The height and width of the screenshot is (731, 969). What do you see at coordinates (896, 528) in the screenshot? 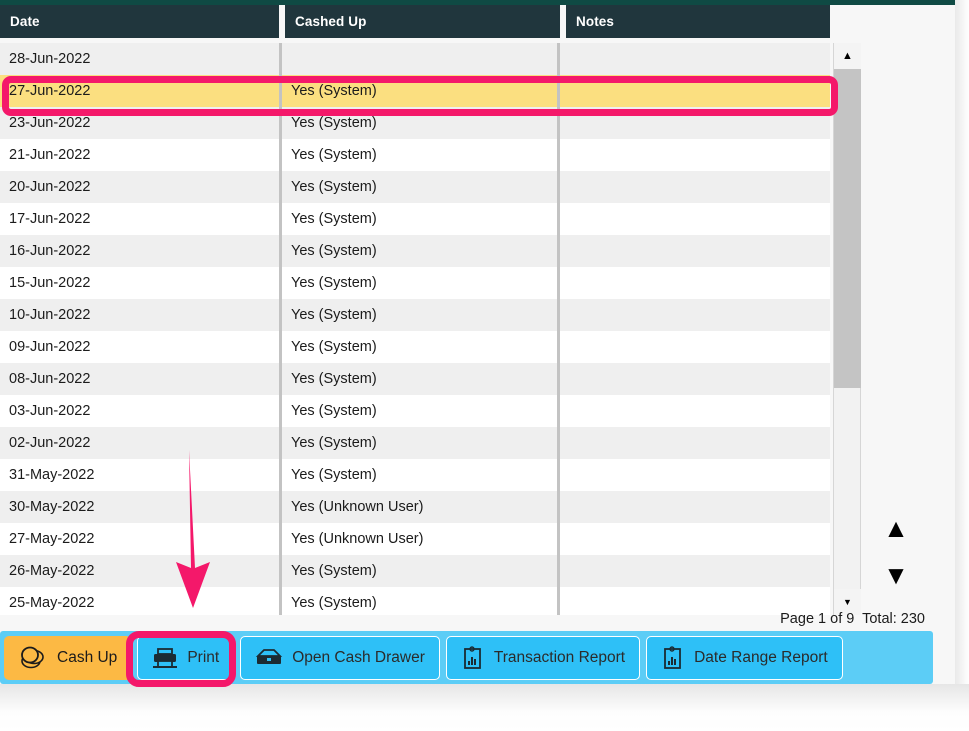
I see `page-up-button: ▲` at bounding box center [896, 528].